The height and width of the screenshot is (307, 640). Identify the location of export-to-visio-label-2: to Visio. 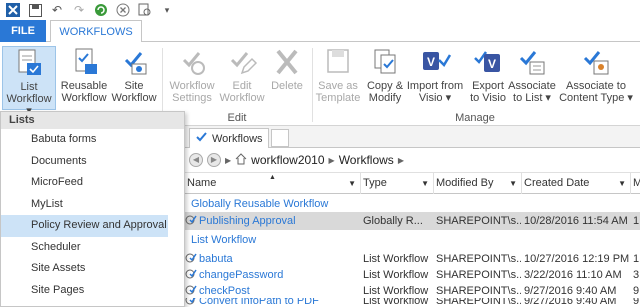
(488, 98).